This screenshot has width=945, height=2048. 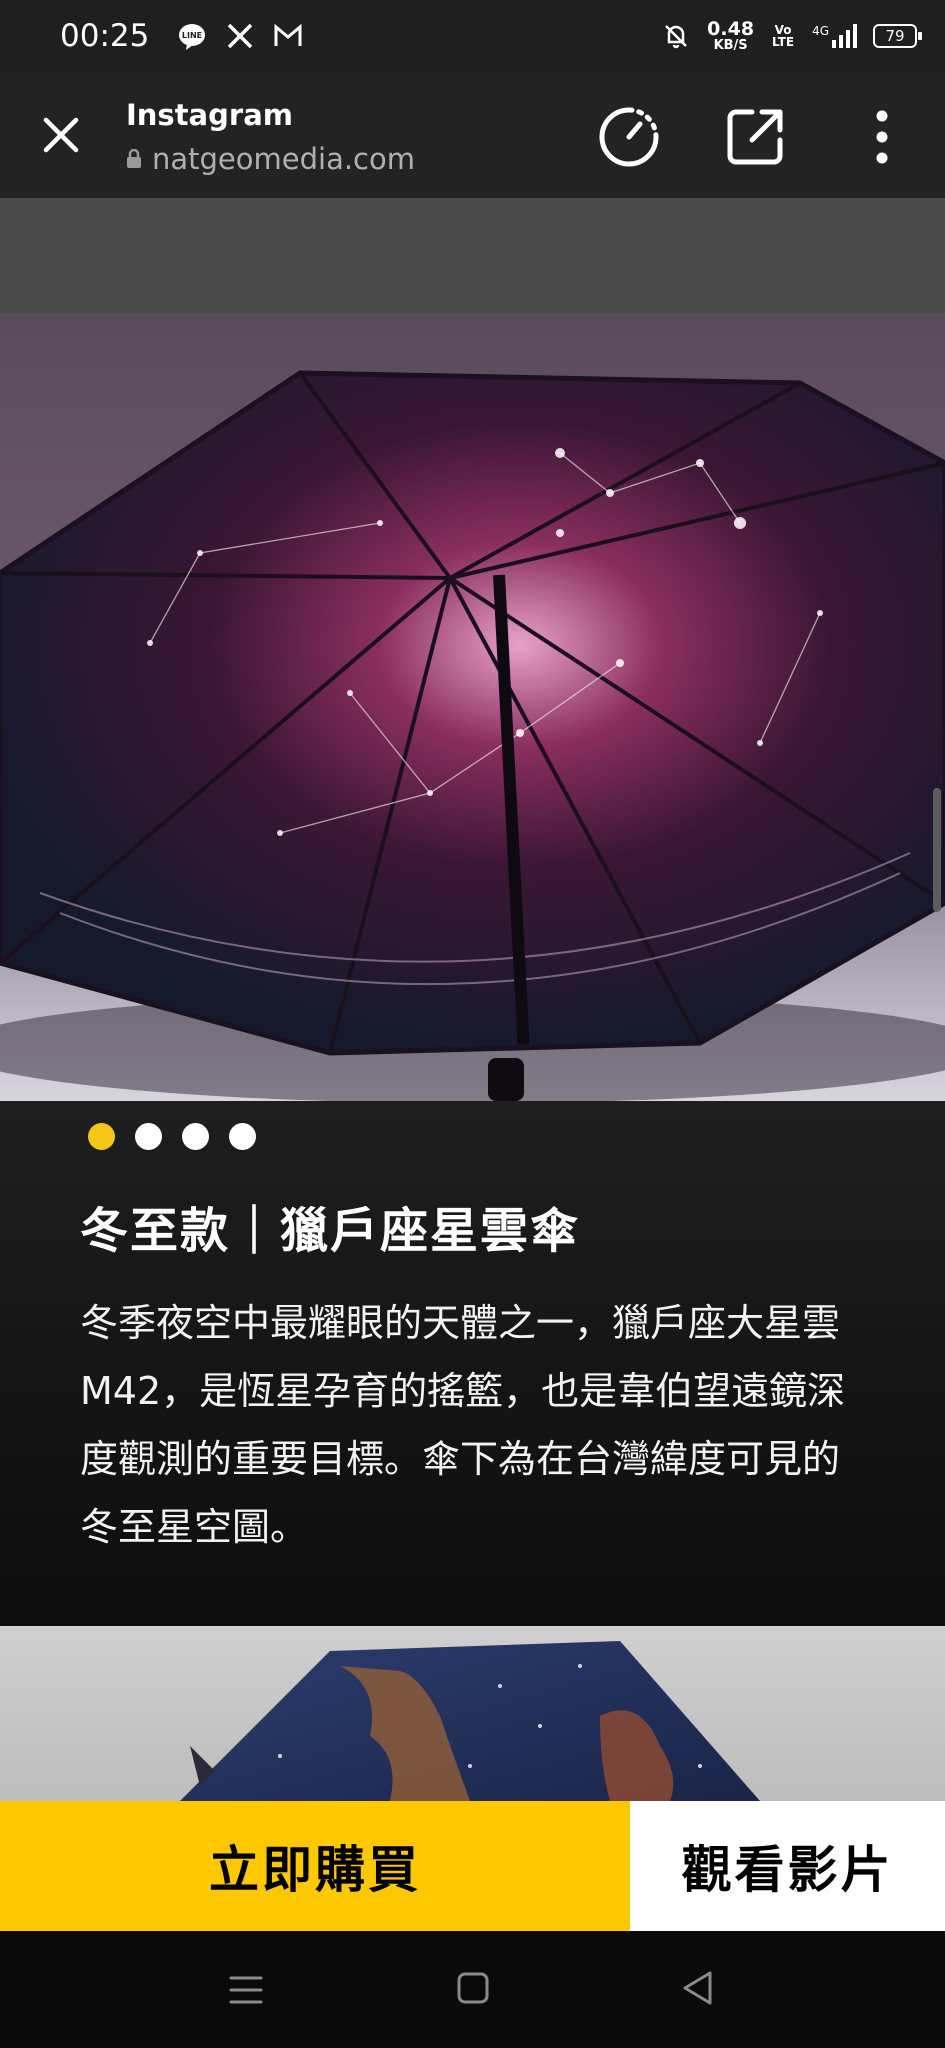 I want to click on cta-bar: 立即購買 觀看影片, so click(x=472, y=1866).